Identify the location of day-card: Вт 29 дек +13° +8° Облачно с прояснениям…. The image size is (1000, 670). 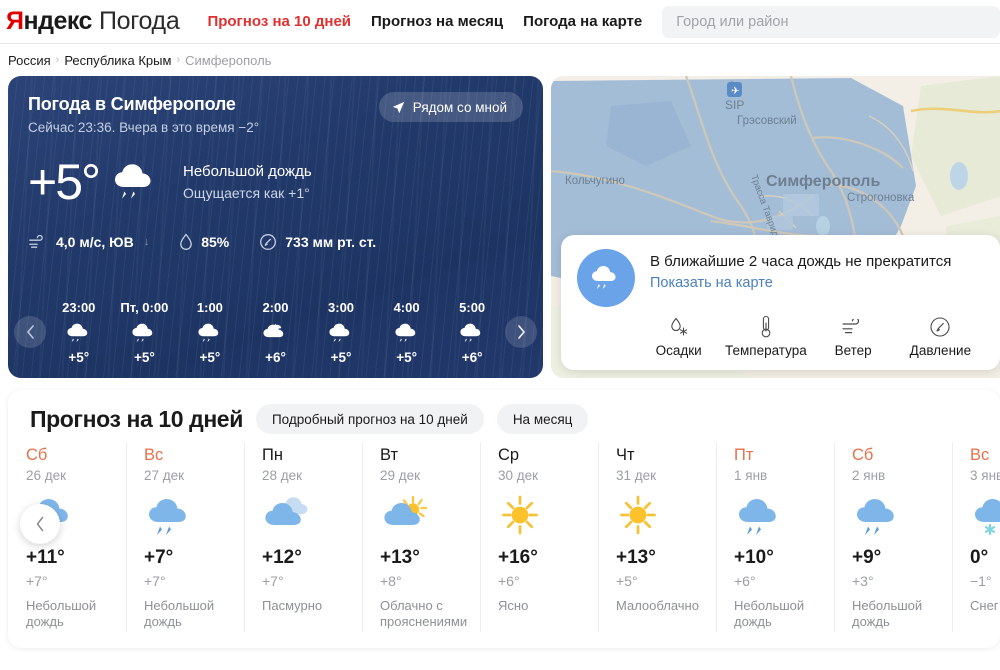
(421, 537).